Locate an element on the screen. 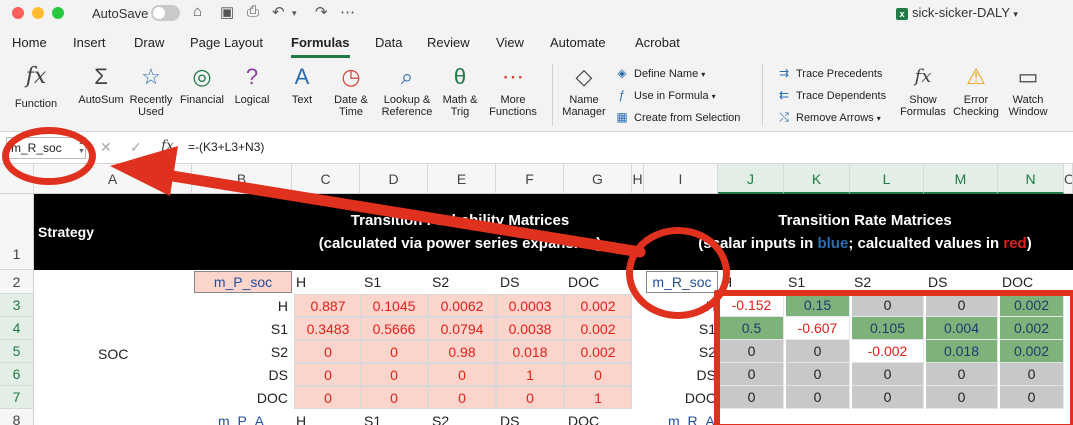  annotation-arrow is located at coordinates (378, 202).